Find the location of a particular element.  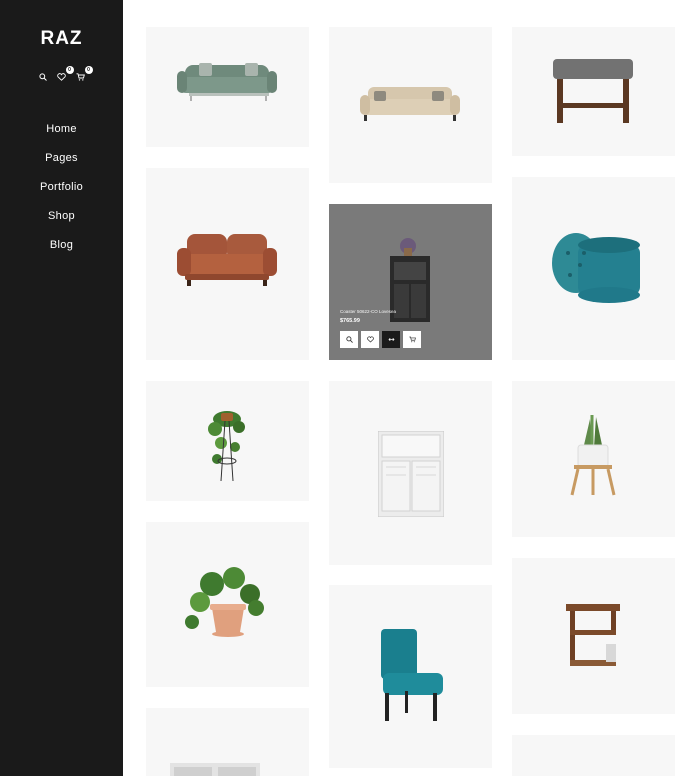

product-card-tufted-sofa is located at coordinates (410, 105).